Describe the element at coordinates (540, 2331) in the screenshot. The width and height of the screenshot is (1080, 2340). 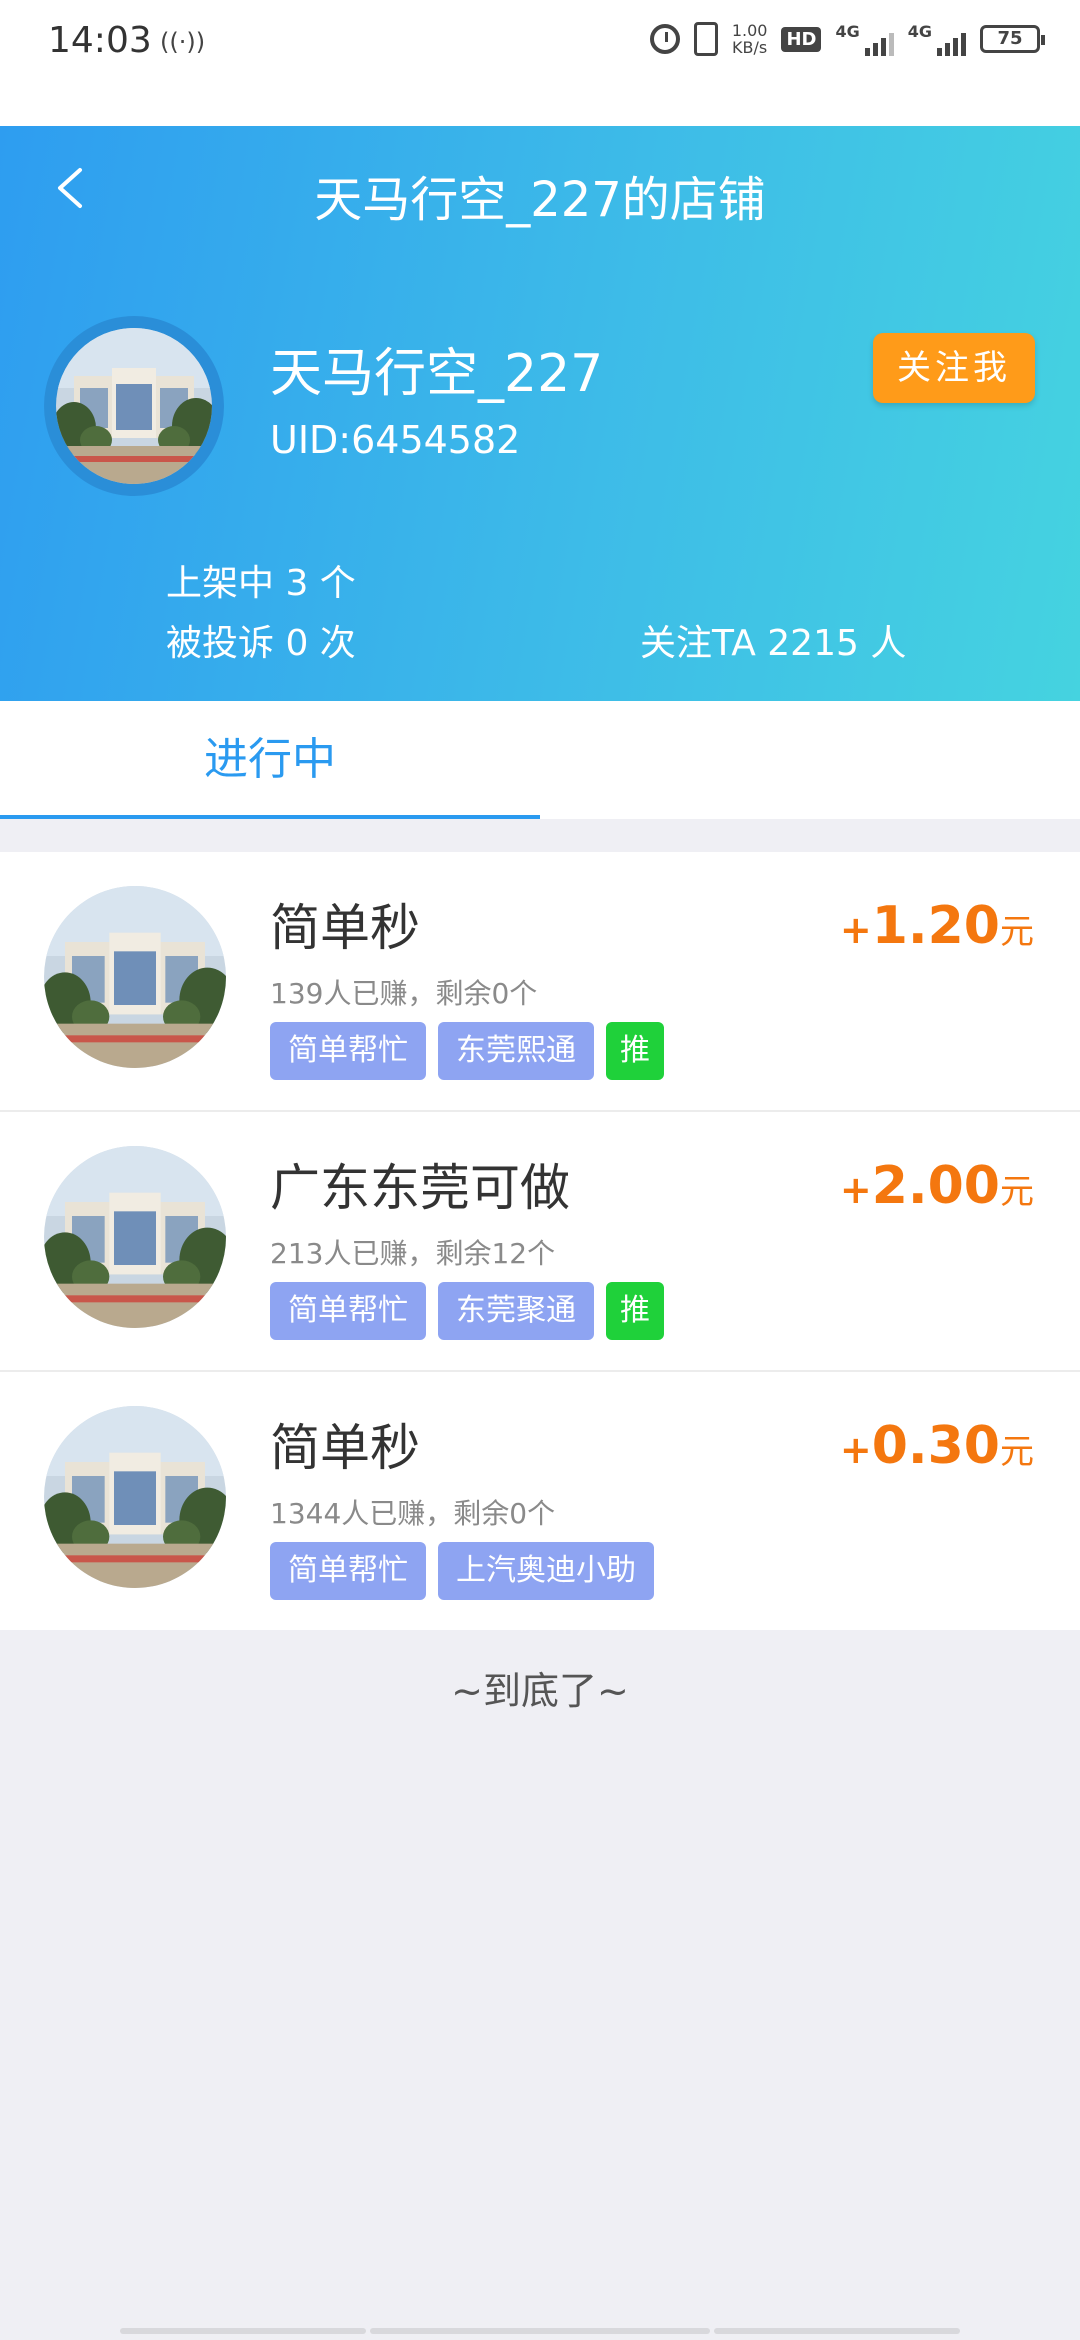
I see `nav-hint-center` at that location.